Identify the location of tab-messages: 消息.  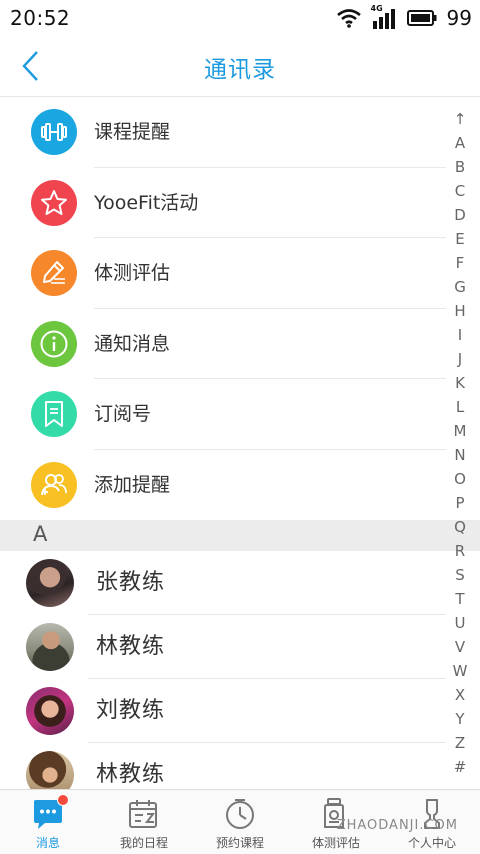
(48, 822).